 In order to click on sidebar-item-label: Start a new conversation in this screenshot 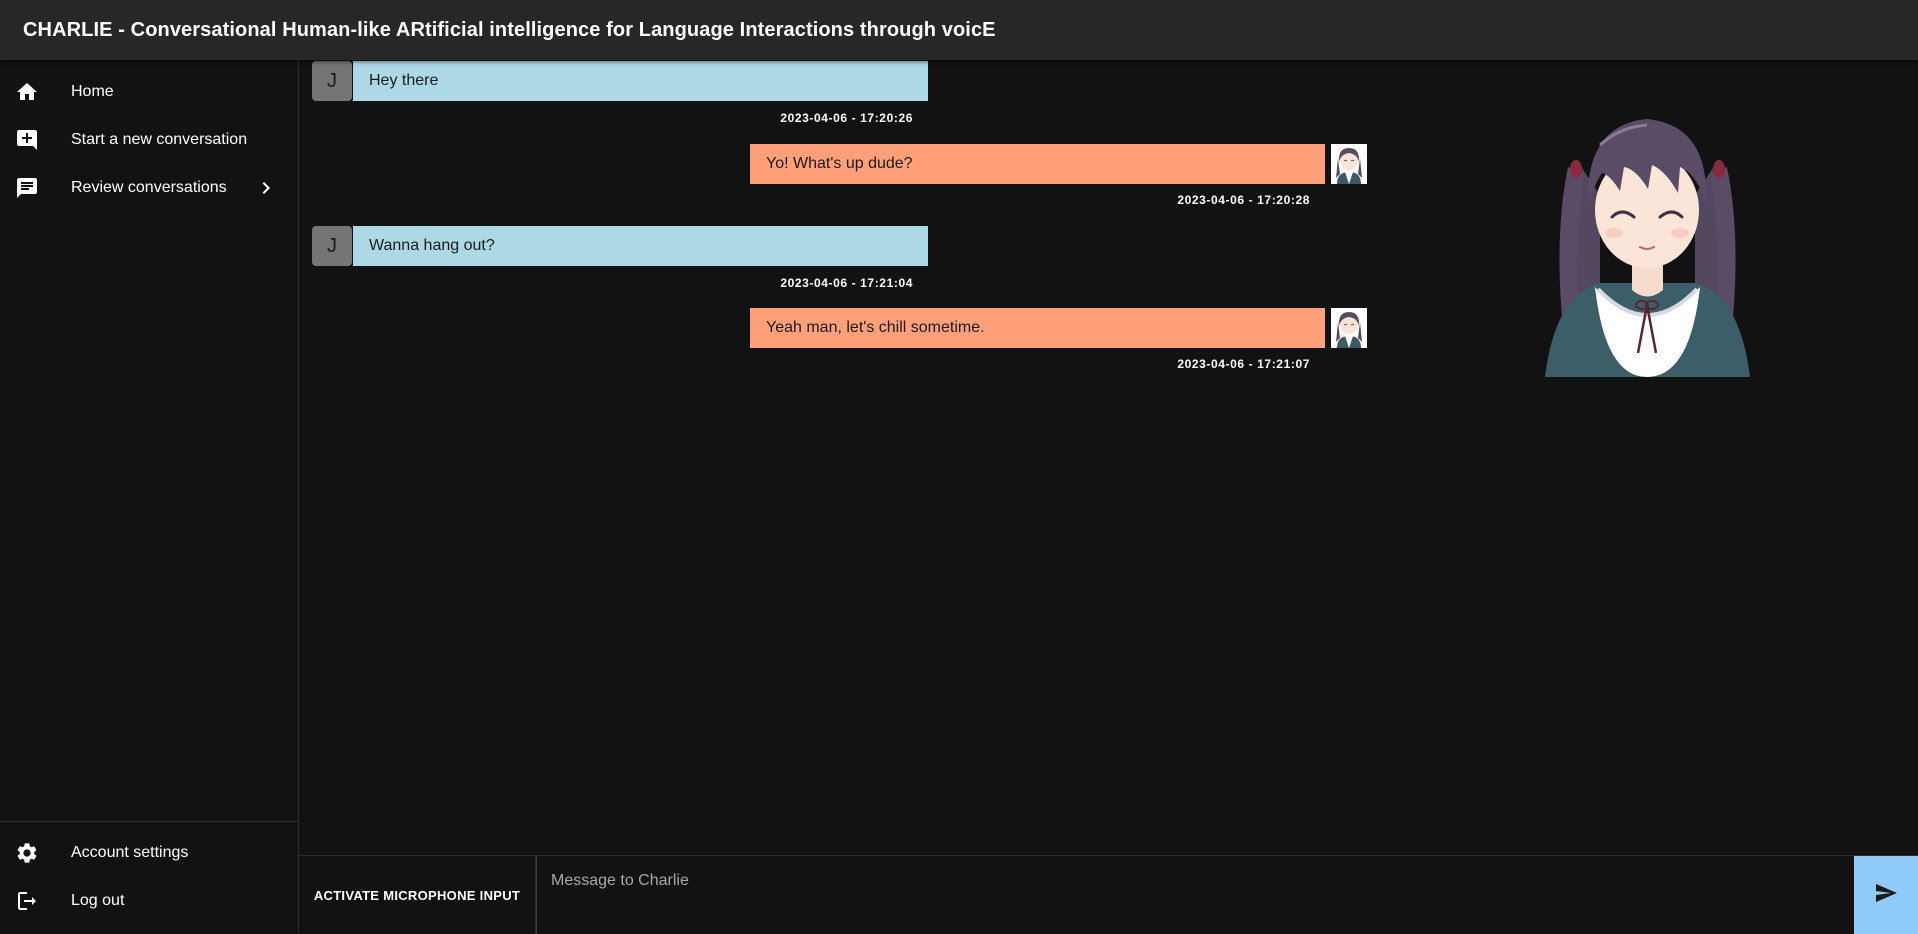, I will do `click(159, 139)`.